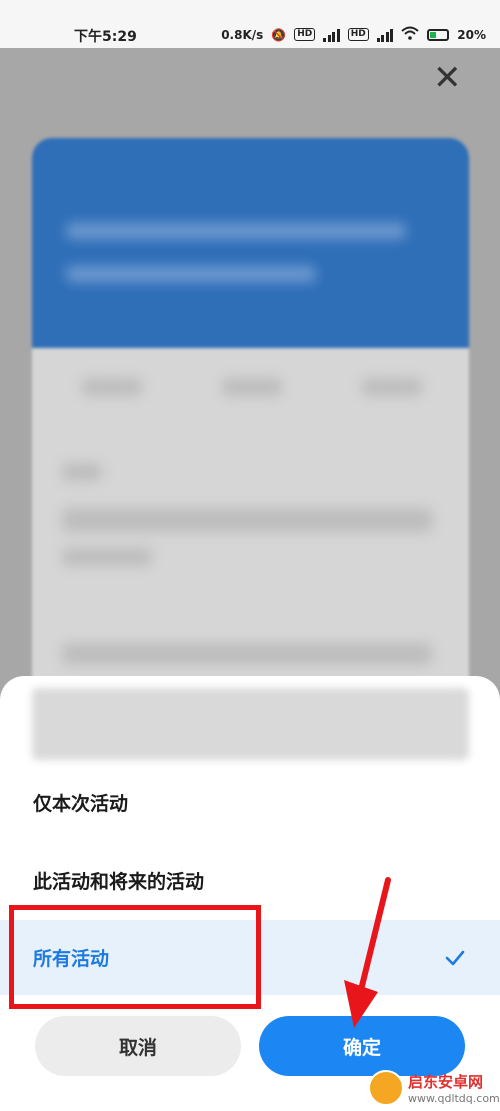 The height and width of the screenshot is (1111, 500). What do you see at coordinates (454, 1098) in the screenshot?
I see `watermark-url: www.qdltdq.com` at bounding box center [454, 1098].